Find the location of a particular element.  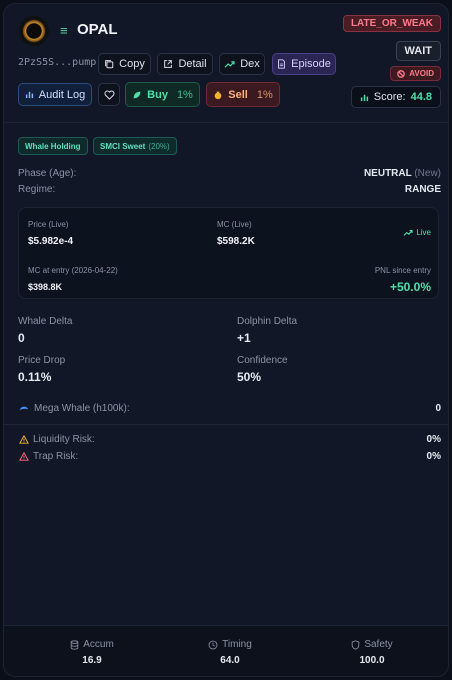

mc-entry-label: MC at entry (2026-04-22) is located at coordinates (73, 270).